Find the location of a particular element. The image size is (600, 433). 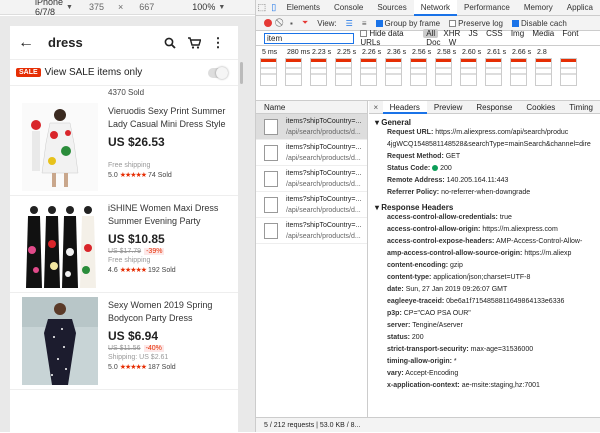

zoom-select: 100% is located at coordinates (203, 7).